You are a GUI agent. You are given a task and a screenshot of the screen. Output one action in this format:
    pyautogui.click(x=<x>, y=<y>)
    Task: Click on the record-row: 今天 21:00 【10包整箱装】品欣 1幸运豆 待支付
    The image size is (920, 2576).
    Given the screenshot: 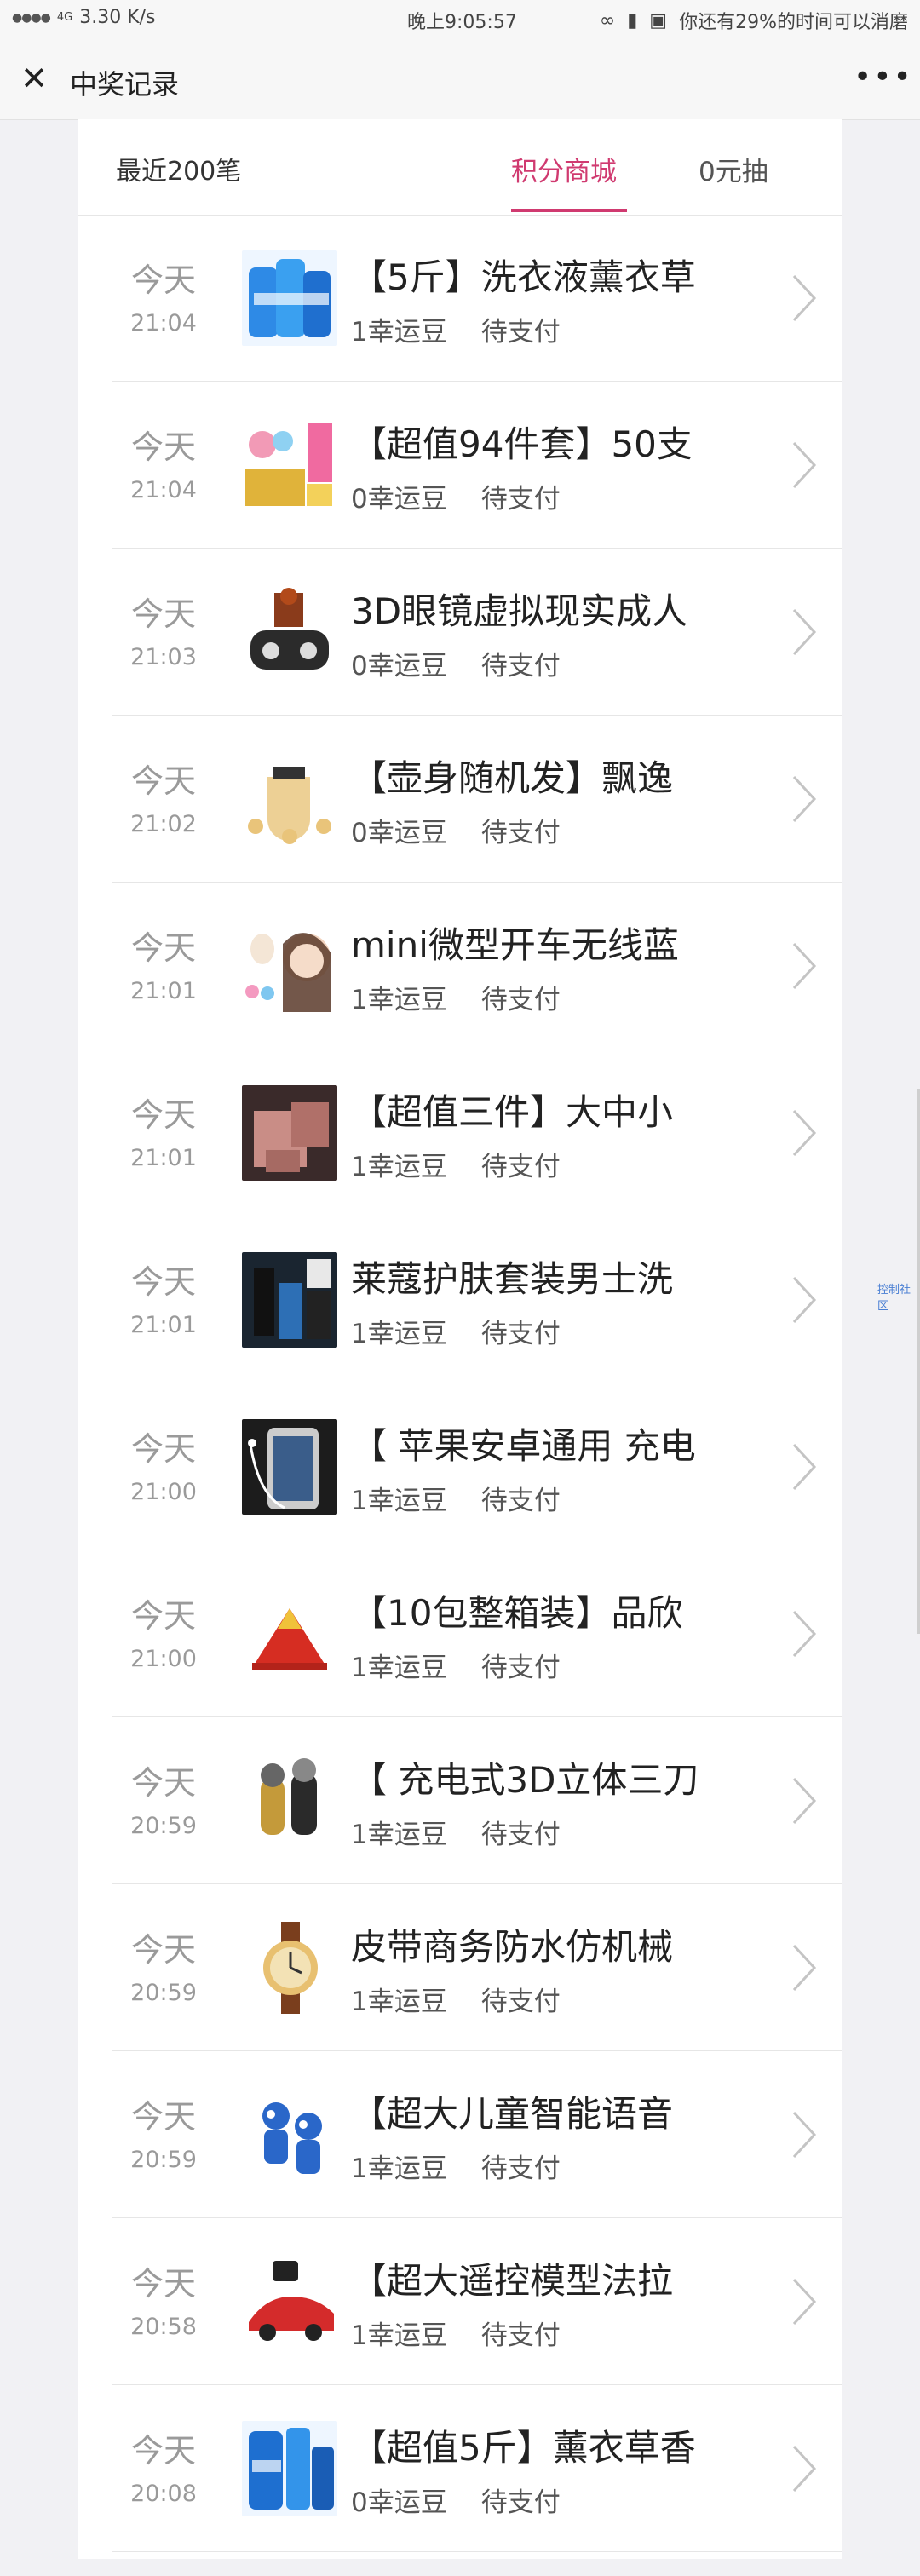 What is the action you would take?
    pyautogui.click(x=477, y=1633)
    